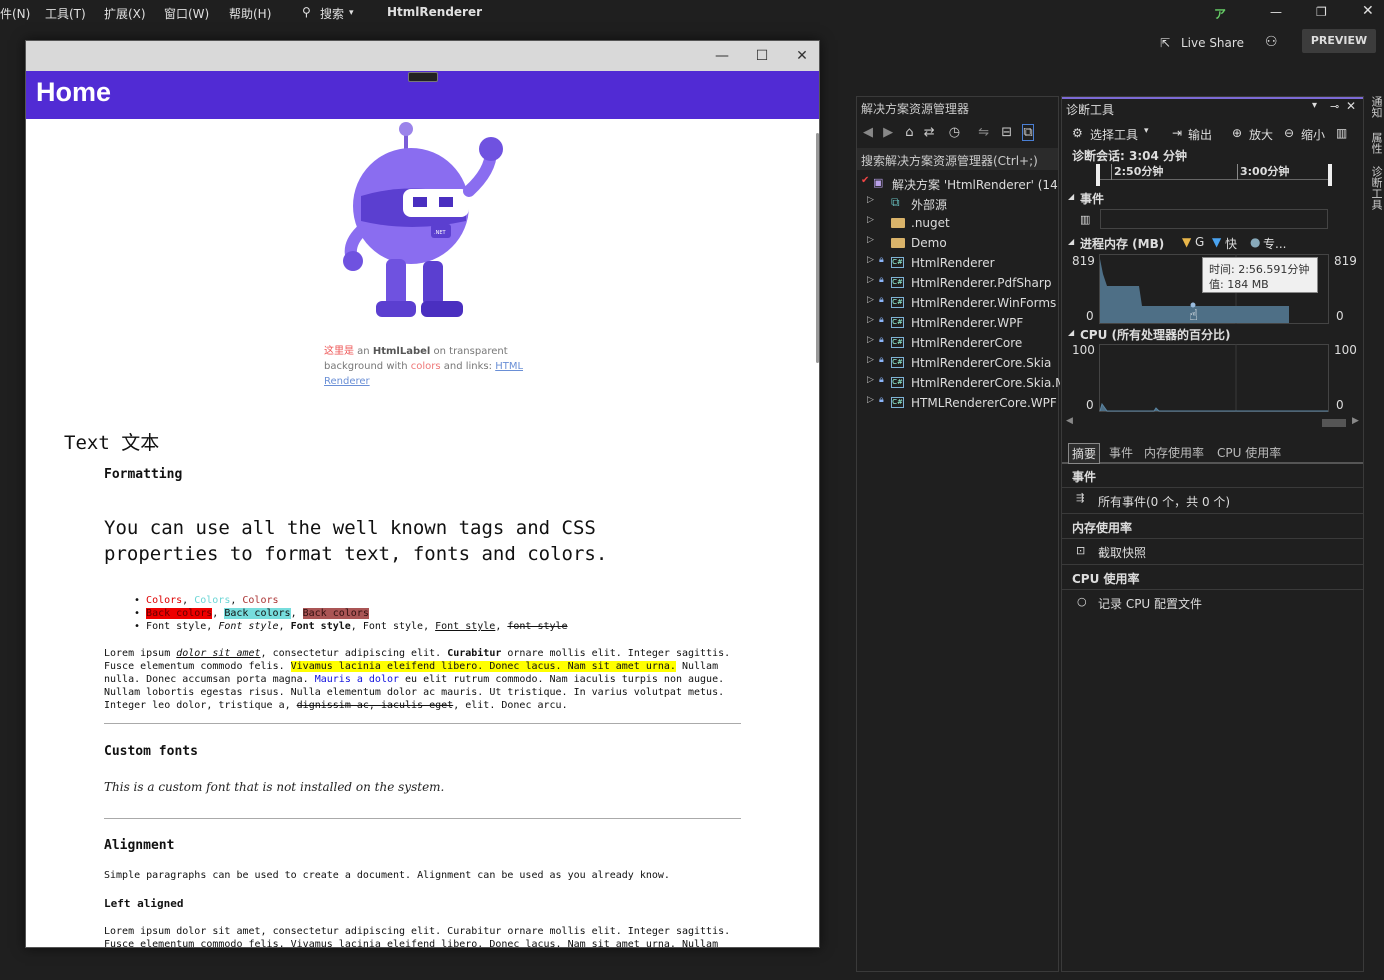  I want to click on menu-help: 帮助(H), so click(250, 13).